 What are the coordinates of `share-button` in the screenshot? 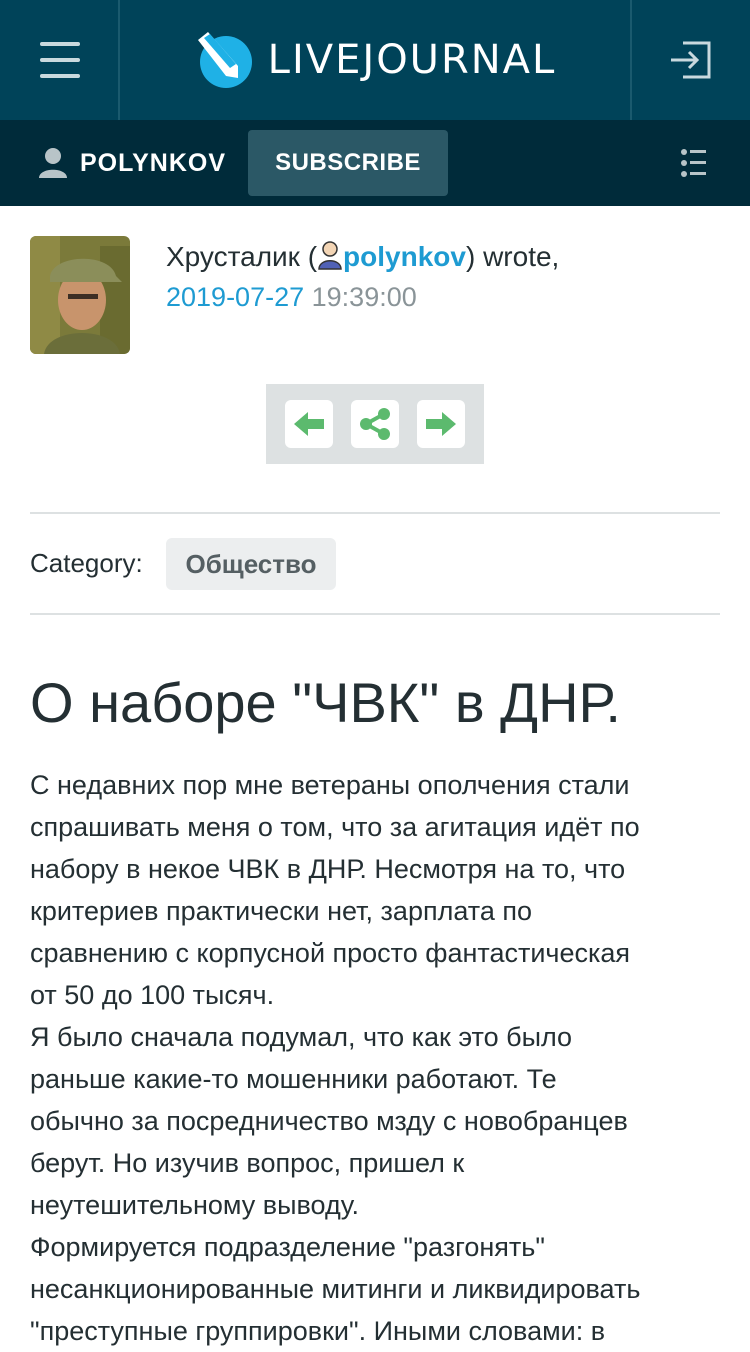 It's located at (375, 424).